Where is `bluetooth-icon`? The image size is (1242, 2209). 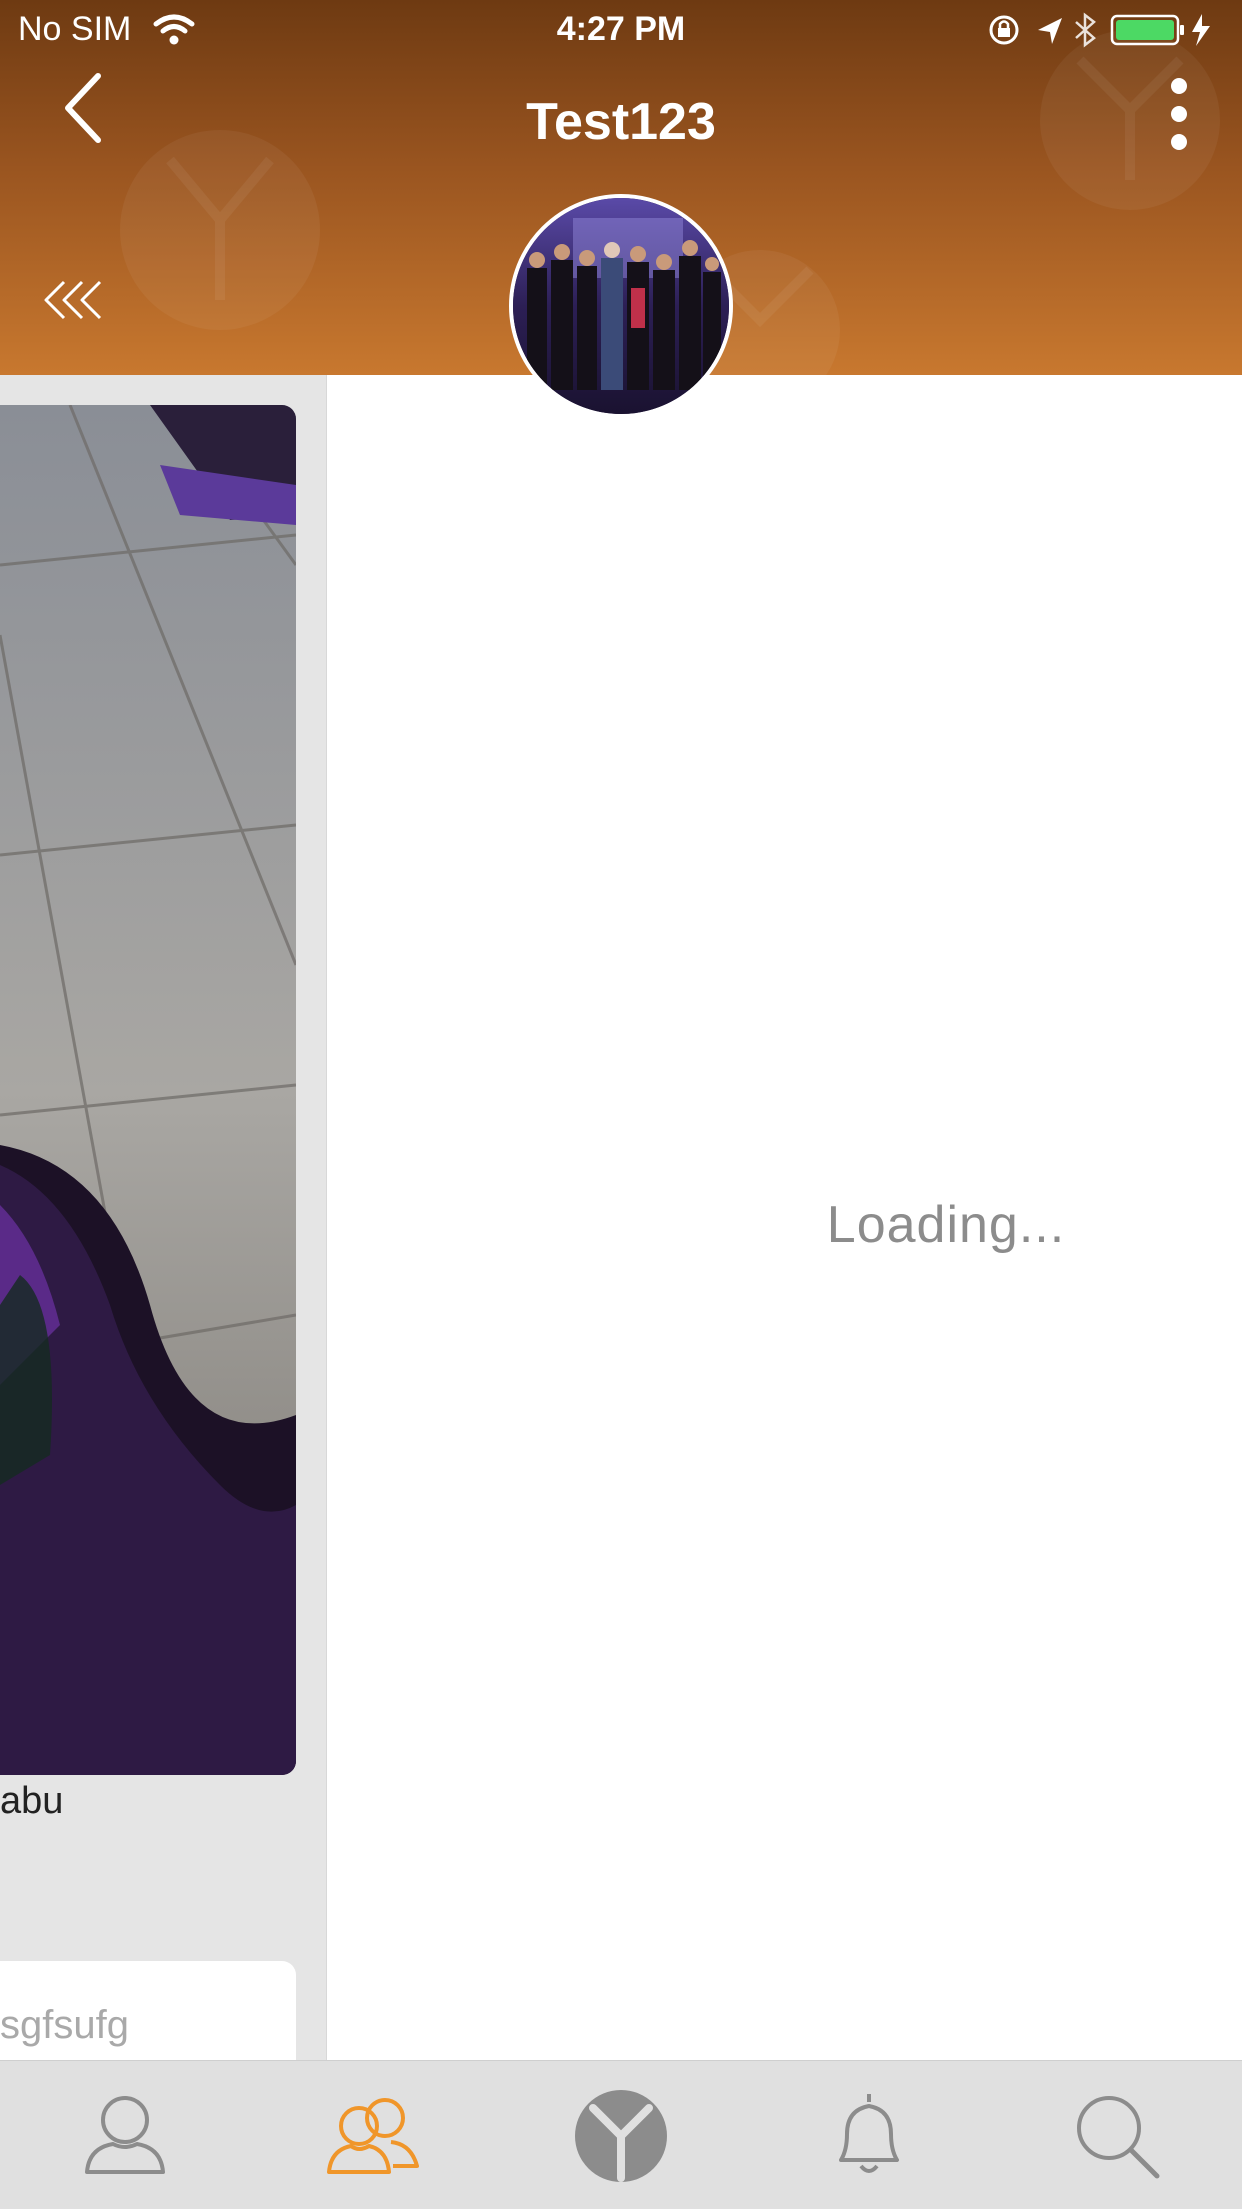
bluetooth-icon is located at coordinates (1085, 30).